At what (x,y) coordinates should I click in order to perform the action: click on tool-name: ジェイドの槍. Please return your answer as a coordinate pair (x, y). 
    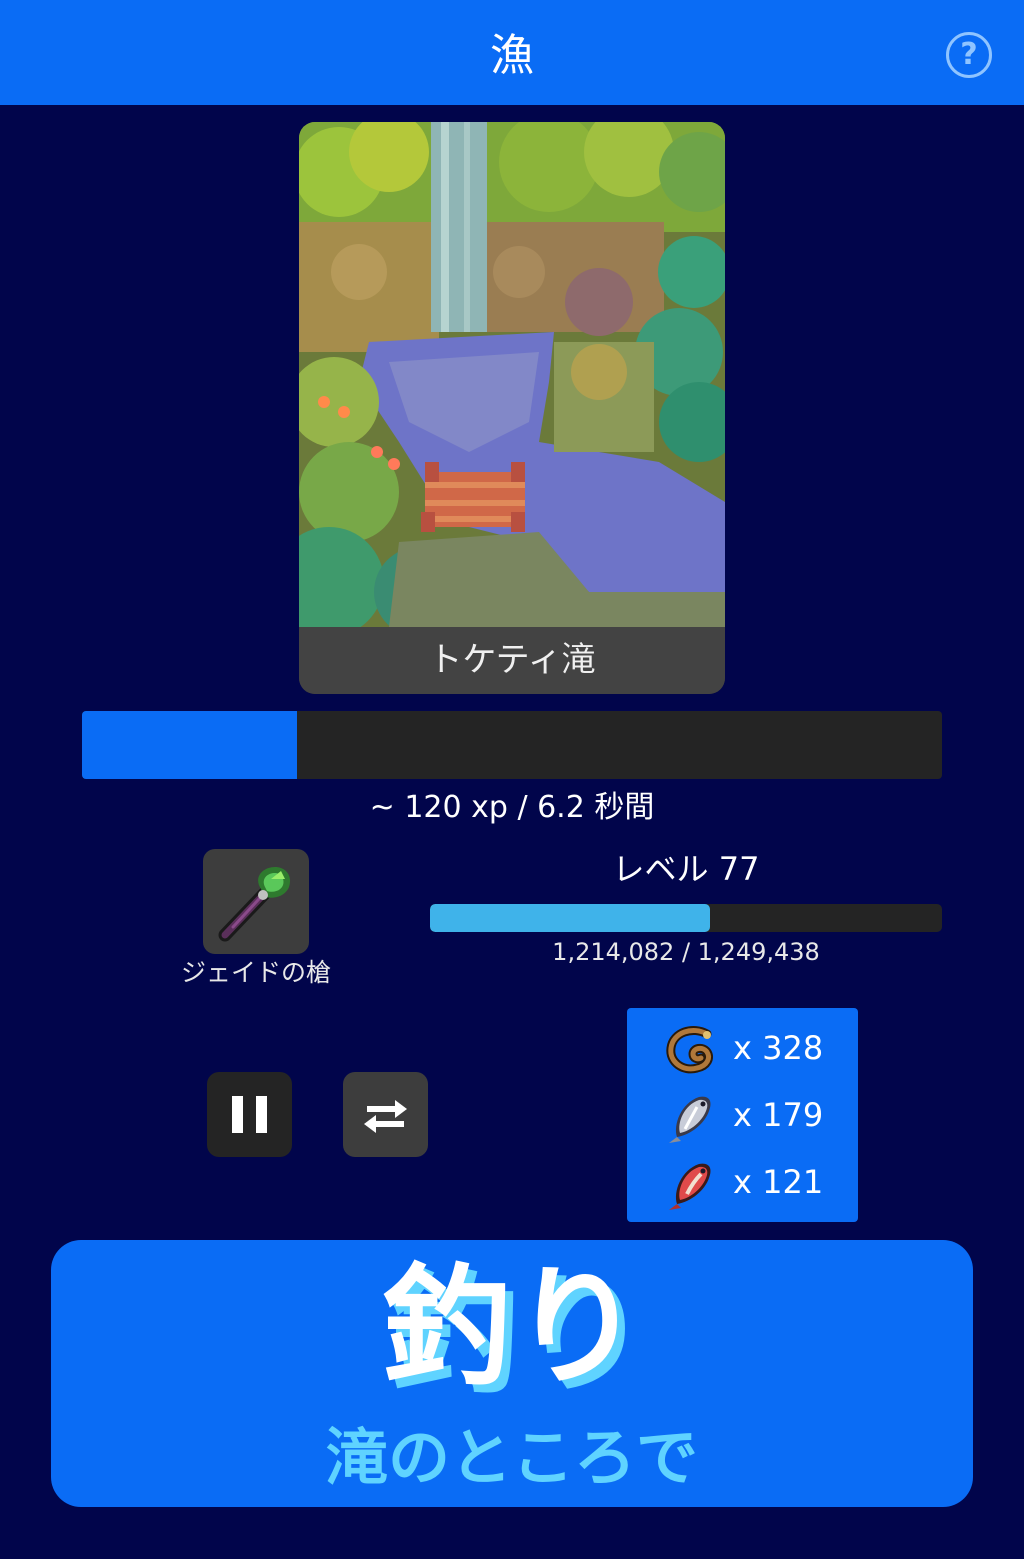
    Looking at the image, I should click on (255, 972).